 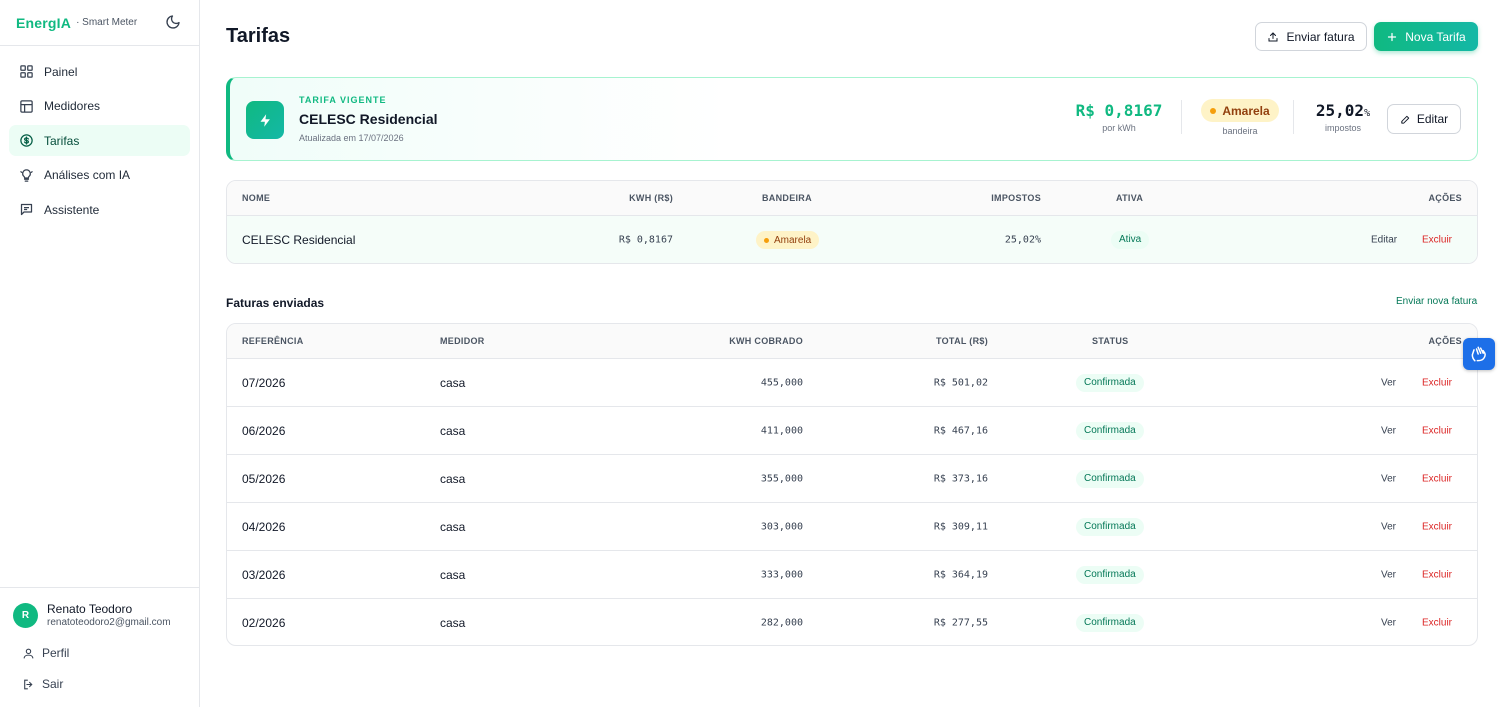 What do you see at coordinates (1367, 113) in the screenshot?
I see `taxes-unit: %` at bounding box center [1367, 113].